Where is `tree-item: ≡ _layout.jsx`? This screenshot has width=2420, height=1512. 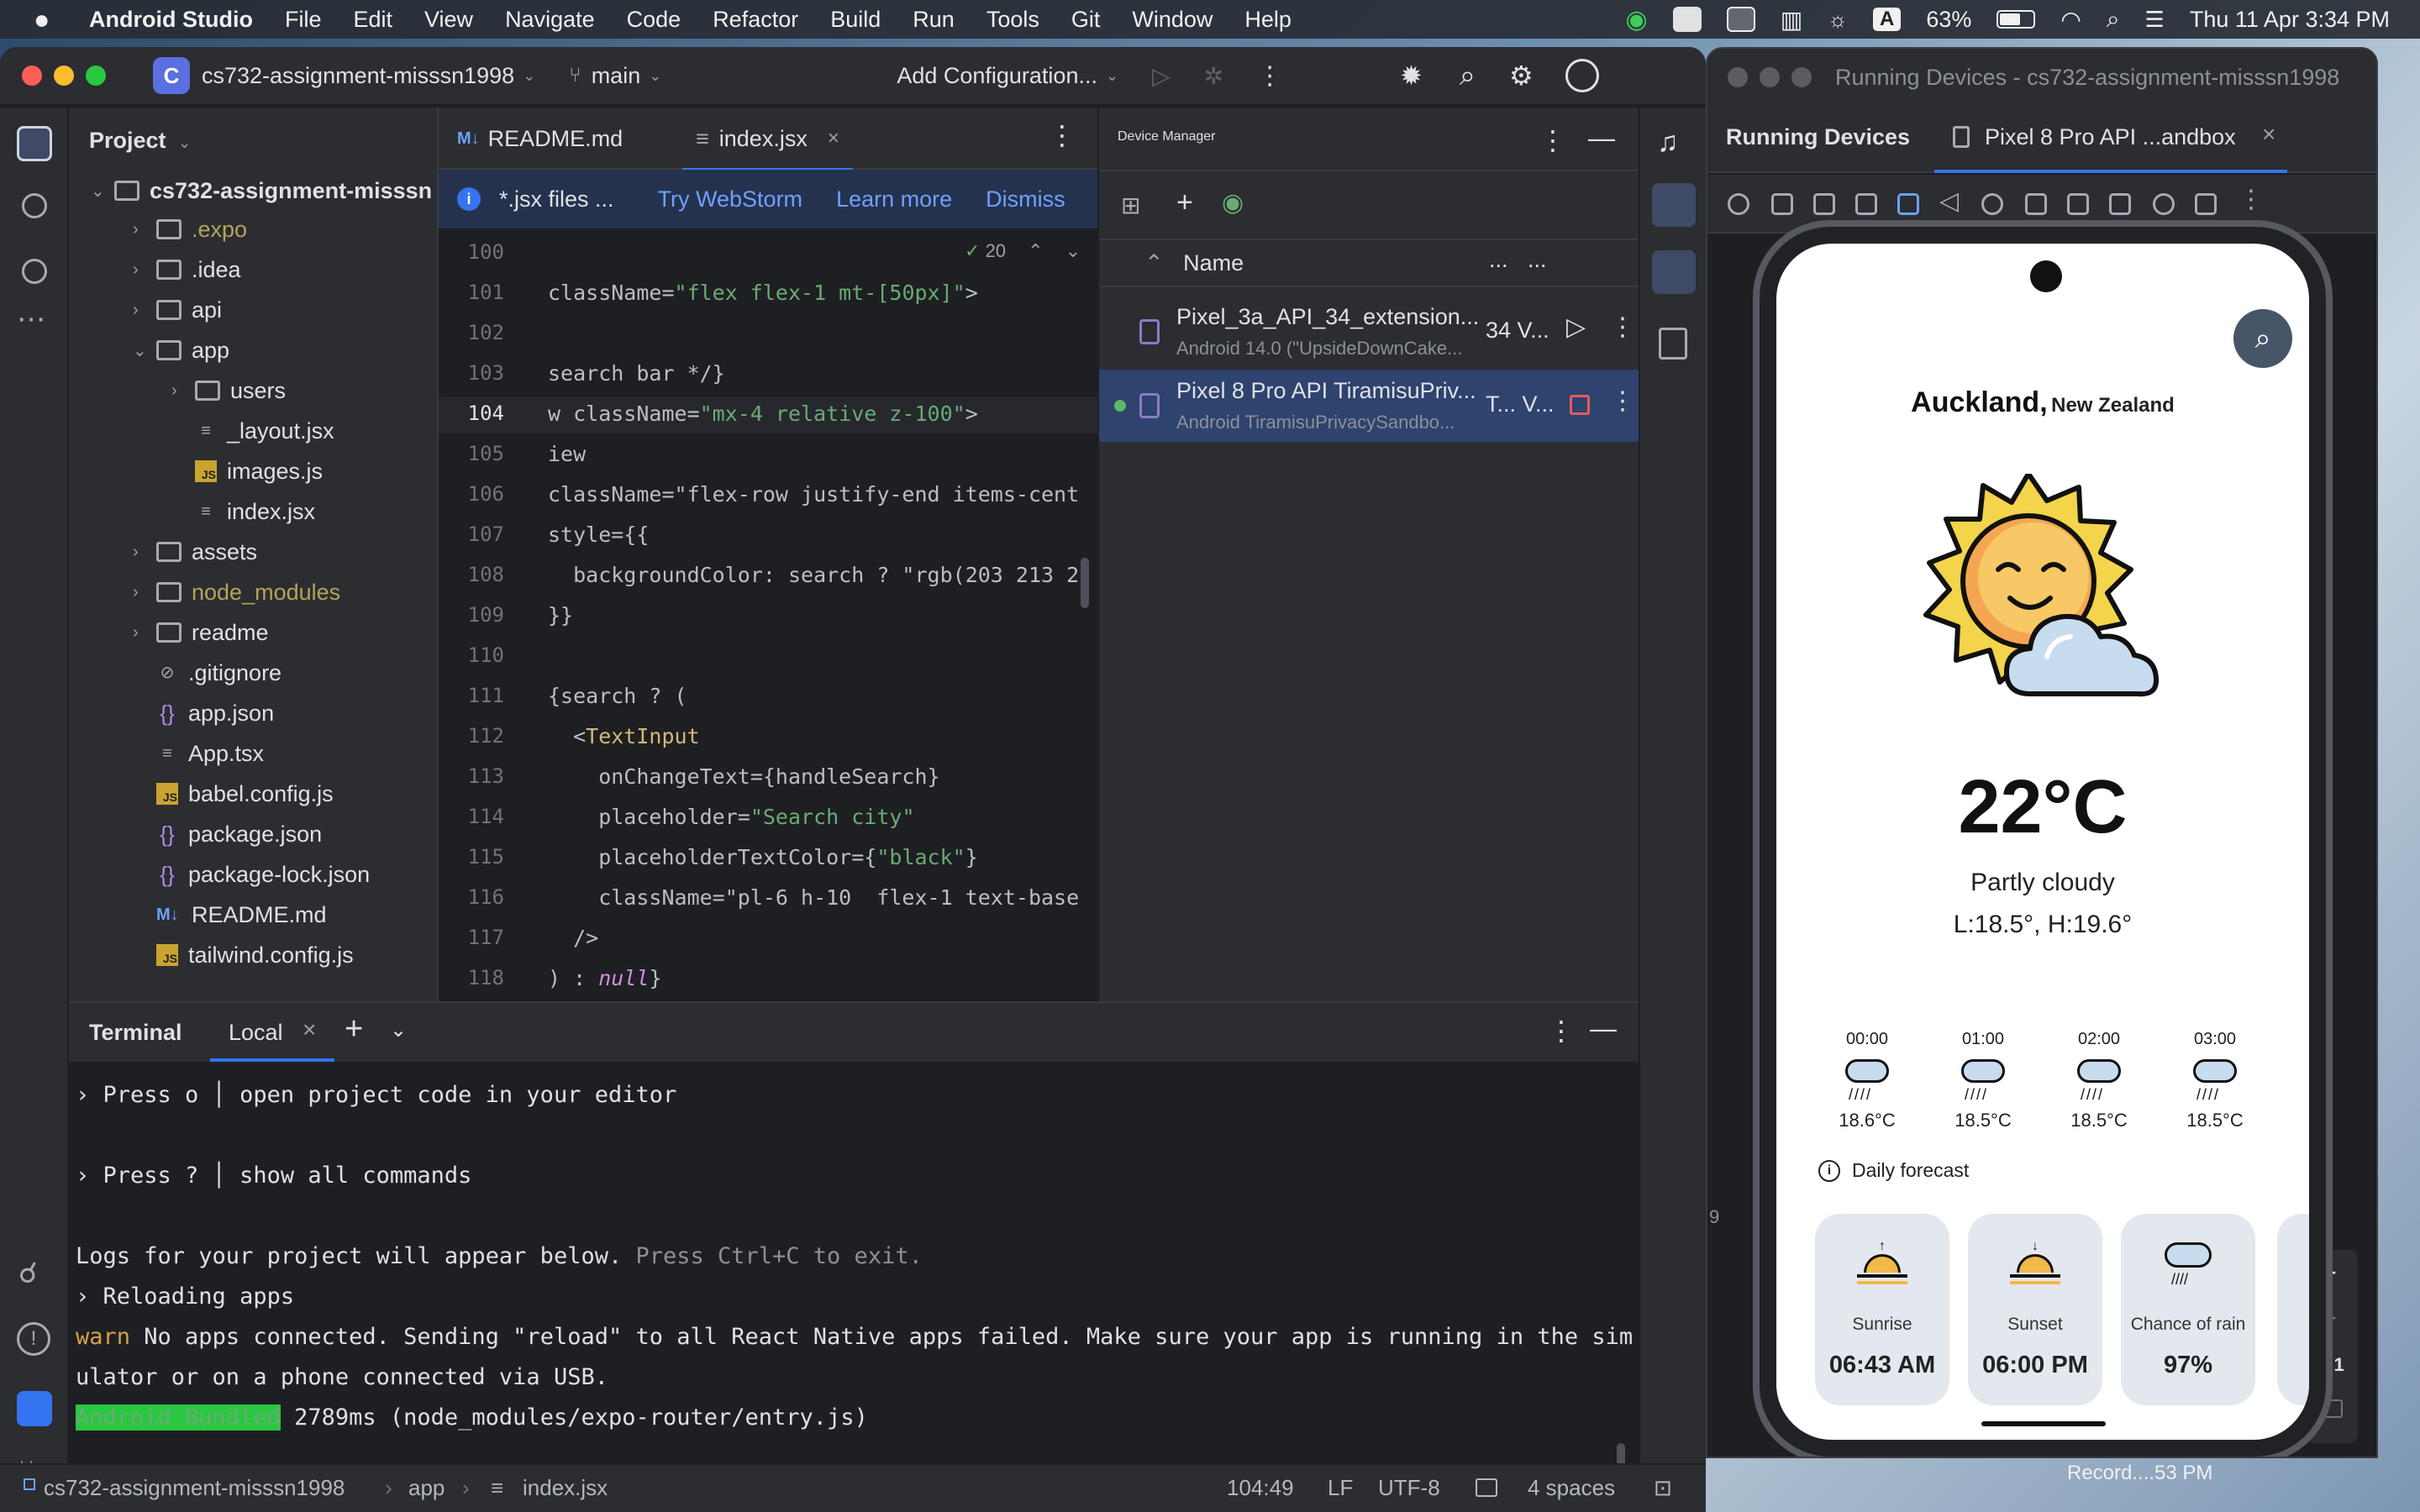
tree-item: ≡ _layout.jsx is located at coordinates (253, 431).